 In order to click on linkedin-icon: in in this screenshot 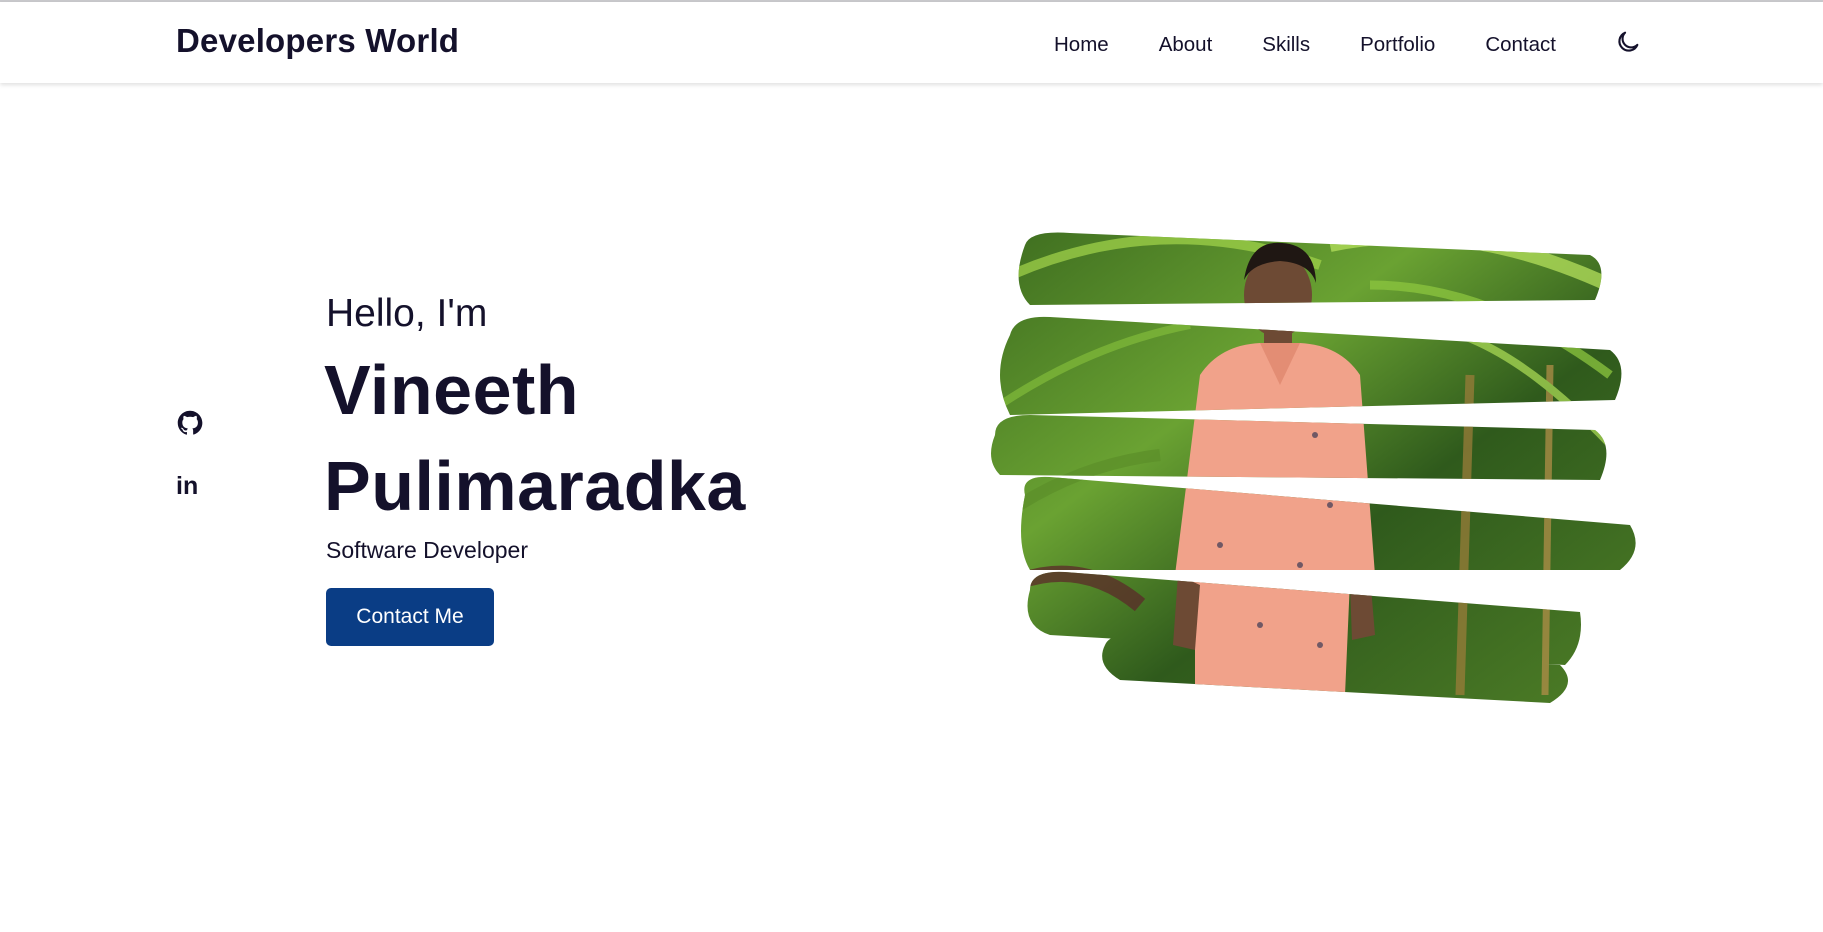, I will do `click(190, 486)`.